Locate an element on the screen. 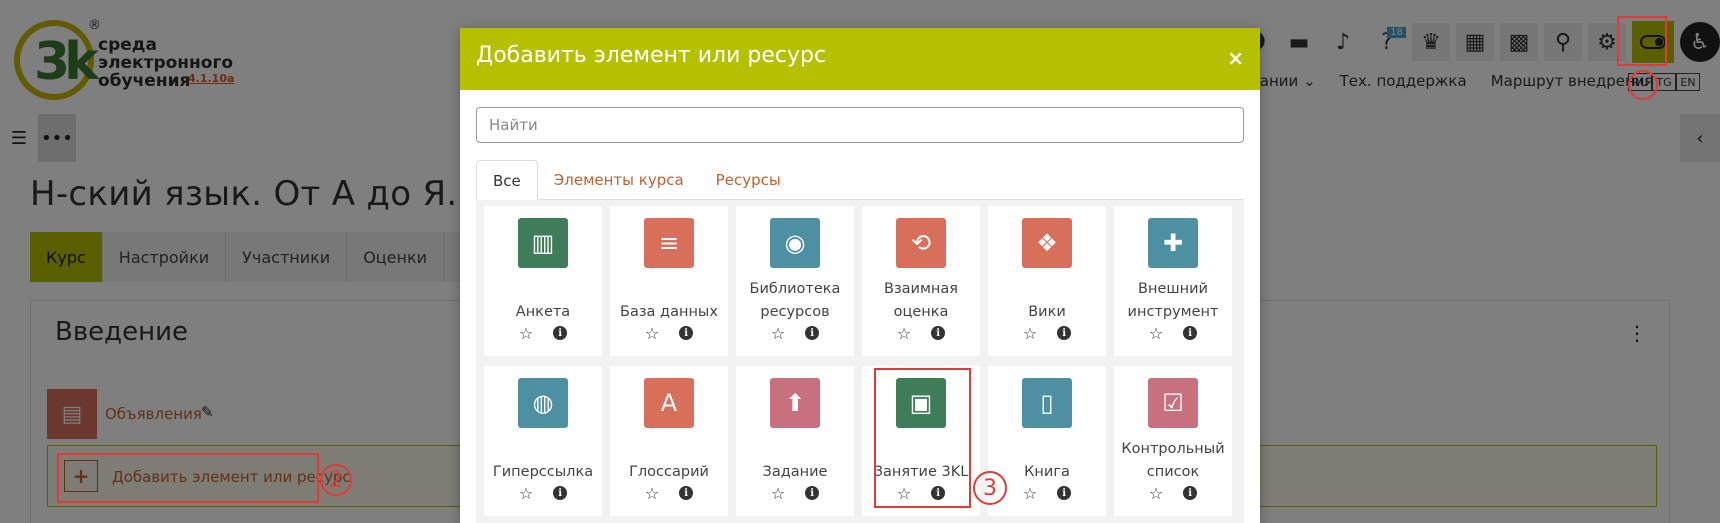 This screenshot has width=1720, height=523. activity-card: ◉ Библиотека ресурсов ☆ i is located at coordinates (795, 281).